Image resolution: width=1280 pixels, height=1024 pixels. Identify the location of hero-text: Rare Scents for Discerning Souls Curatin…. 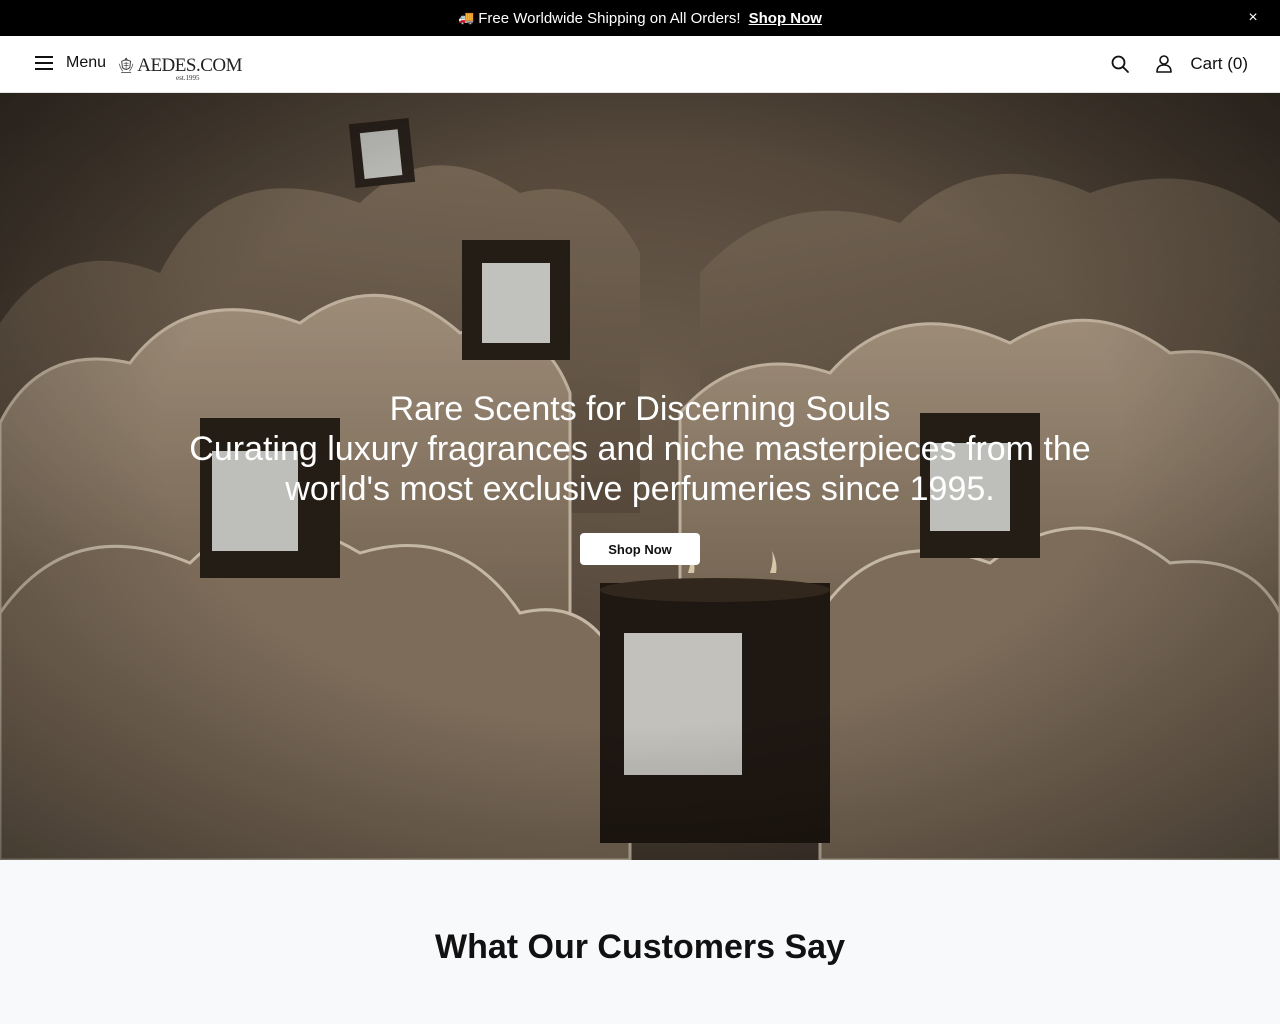
(640, 449).